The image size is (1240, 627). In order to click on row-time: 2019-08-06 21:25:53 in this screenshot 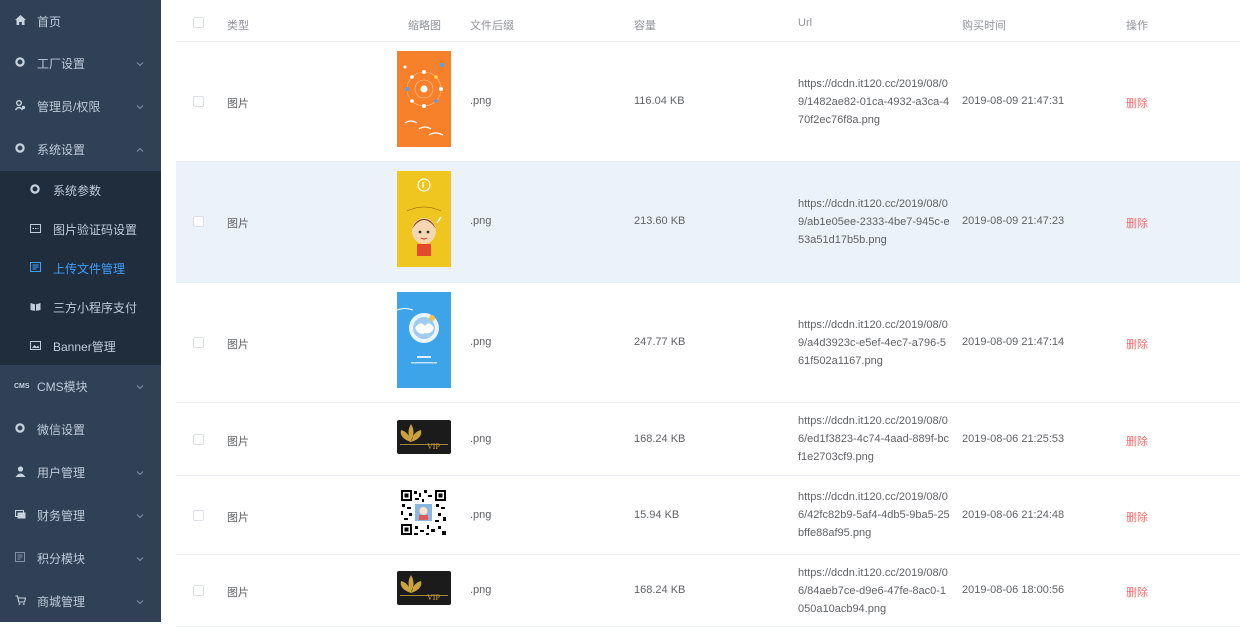, I will do `click(1013, 439)`.